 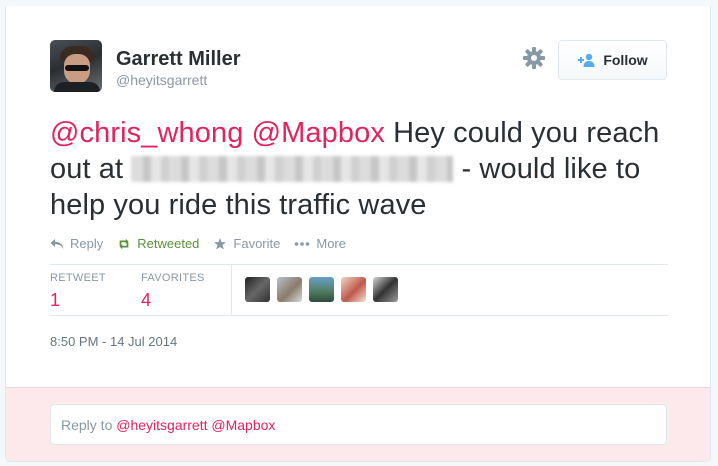 I want to click on retweeted-label: Retweeted, so click(x=168, y=243).